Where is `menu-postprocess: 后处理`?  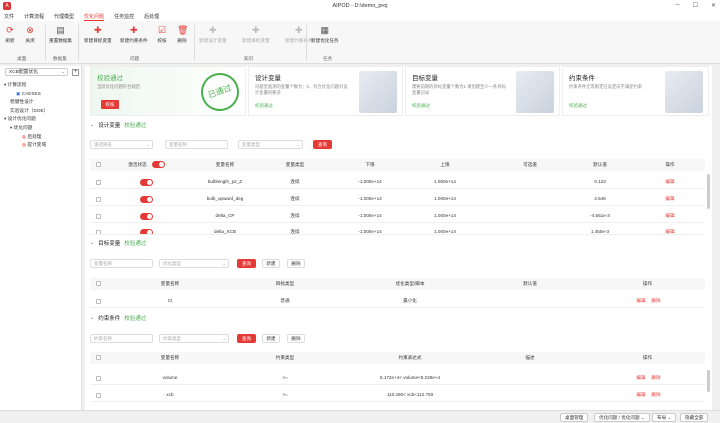 menu-postprocess: 后处理 is located at coordinates (151, 16).